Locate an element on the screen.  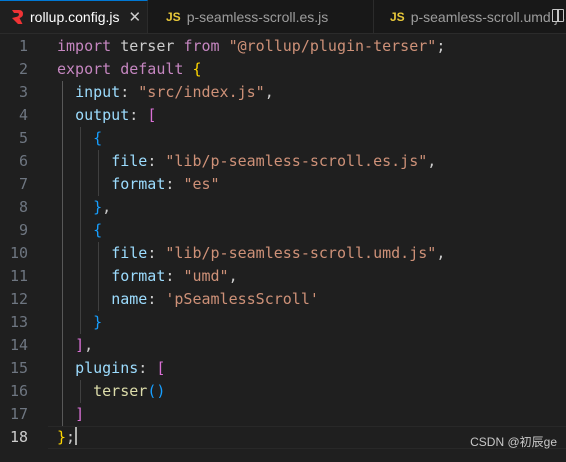
code-line: 15 plugins: [ is located at coordinates (283, 368).